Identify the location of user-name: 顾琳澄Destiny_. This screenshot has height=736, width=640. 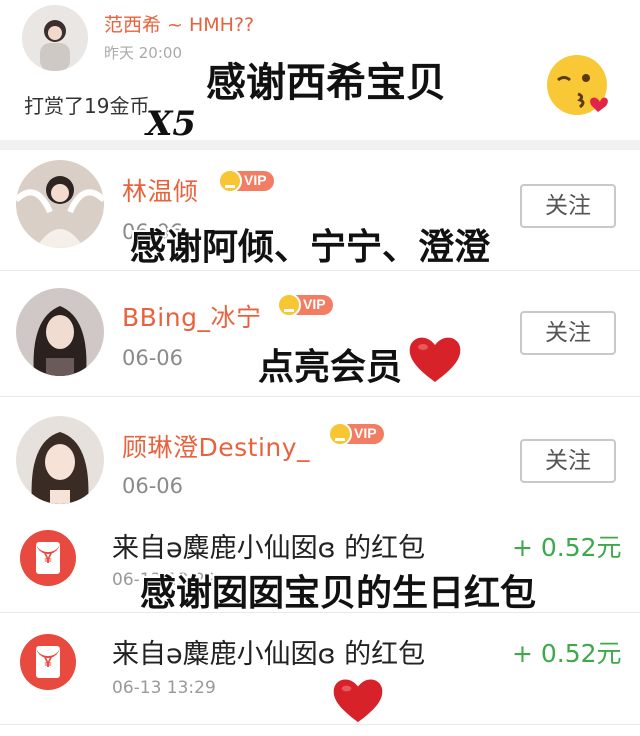
(216, 446).